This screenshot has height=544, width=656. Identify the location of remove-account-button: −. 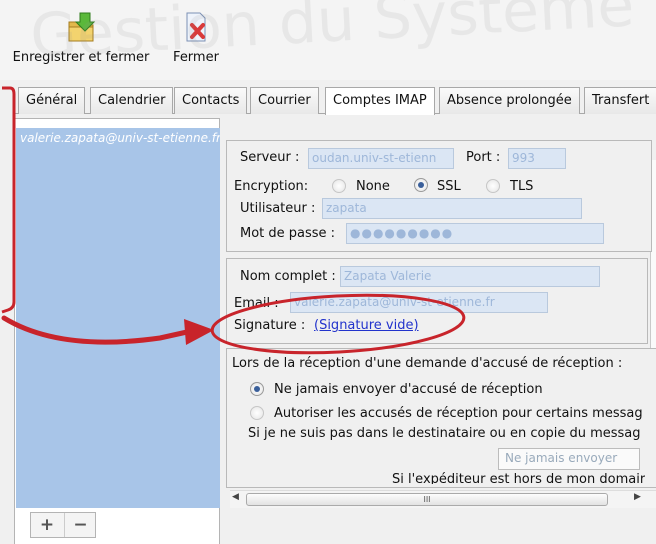
(80, 525).